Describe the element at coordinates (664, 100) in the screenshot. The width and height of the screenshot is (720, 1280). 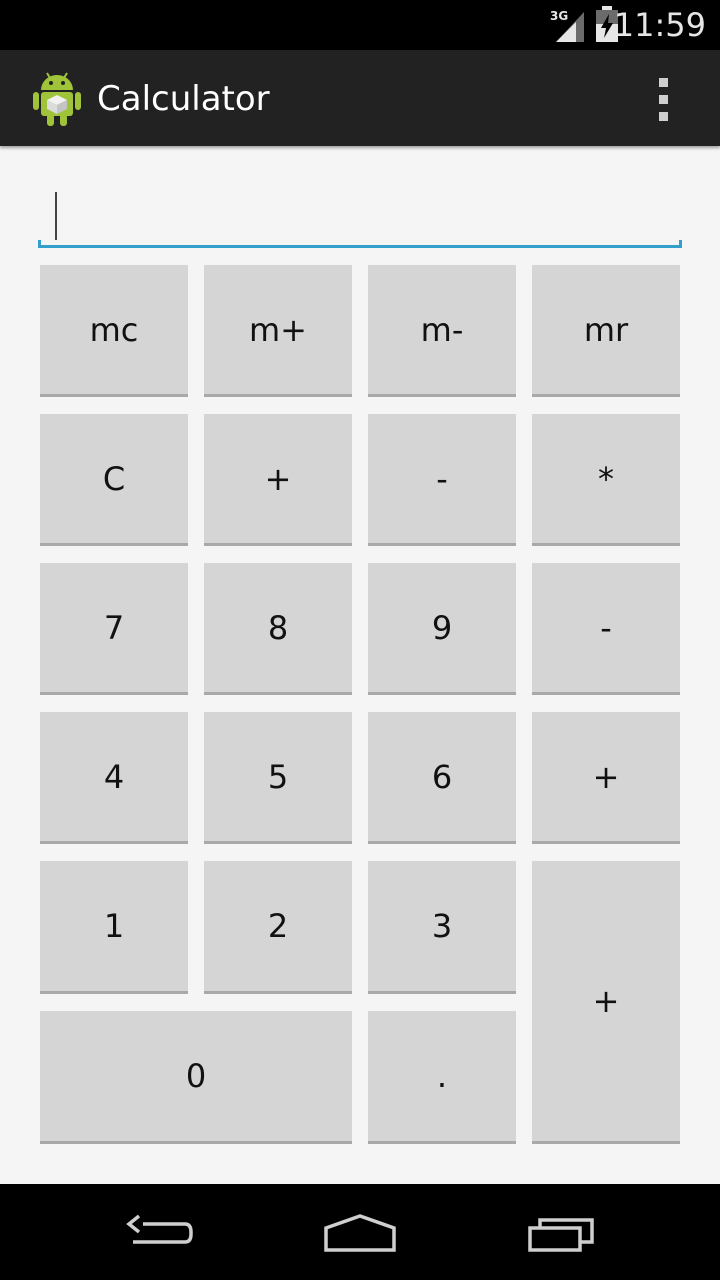
I see `overflow-menu-icon` at that location.